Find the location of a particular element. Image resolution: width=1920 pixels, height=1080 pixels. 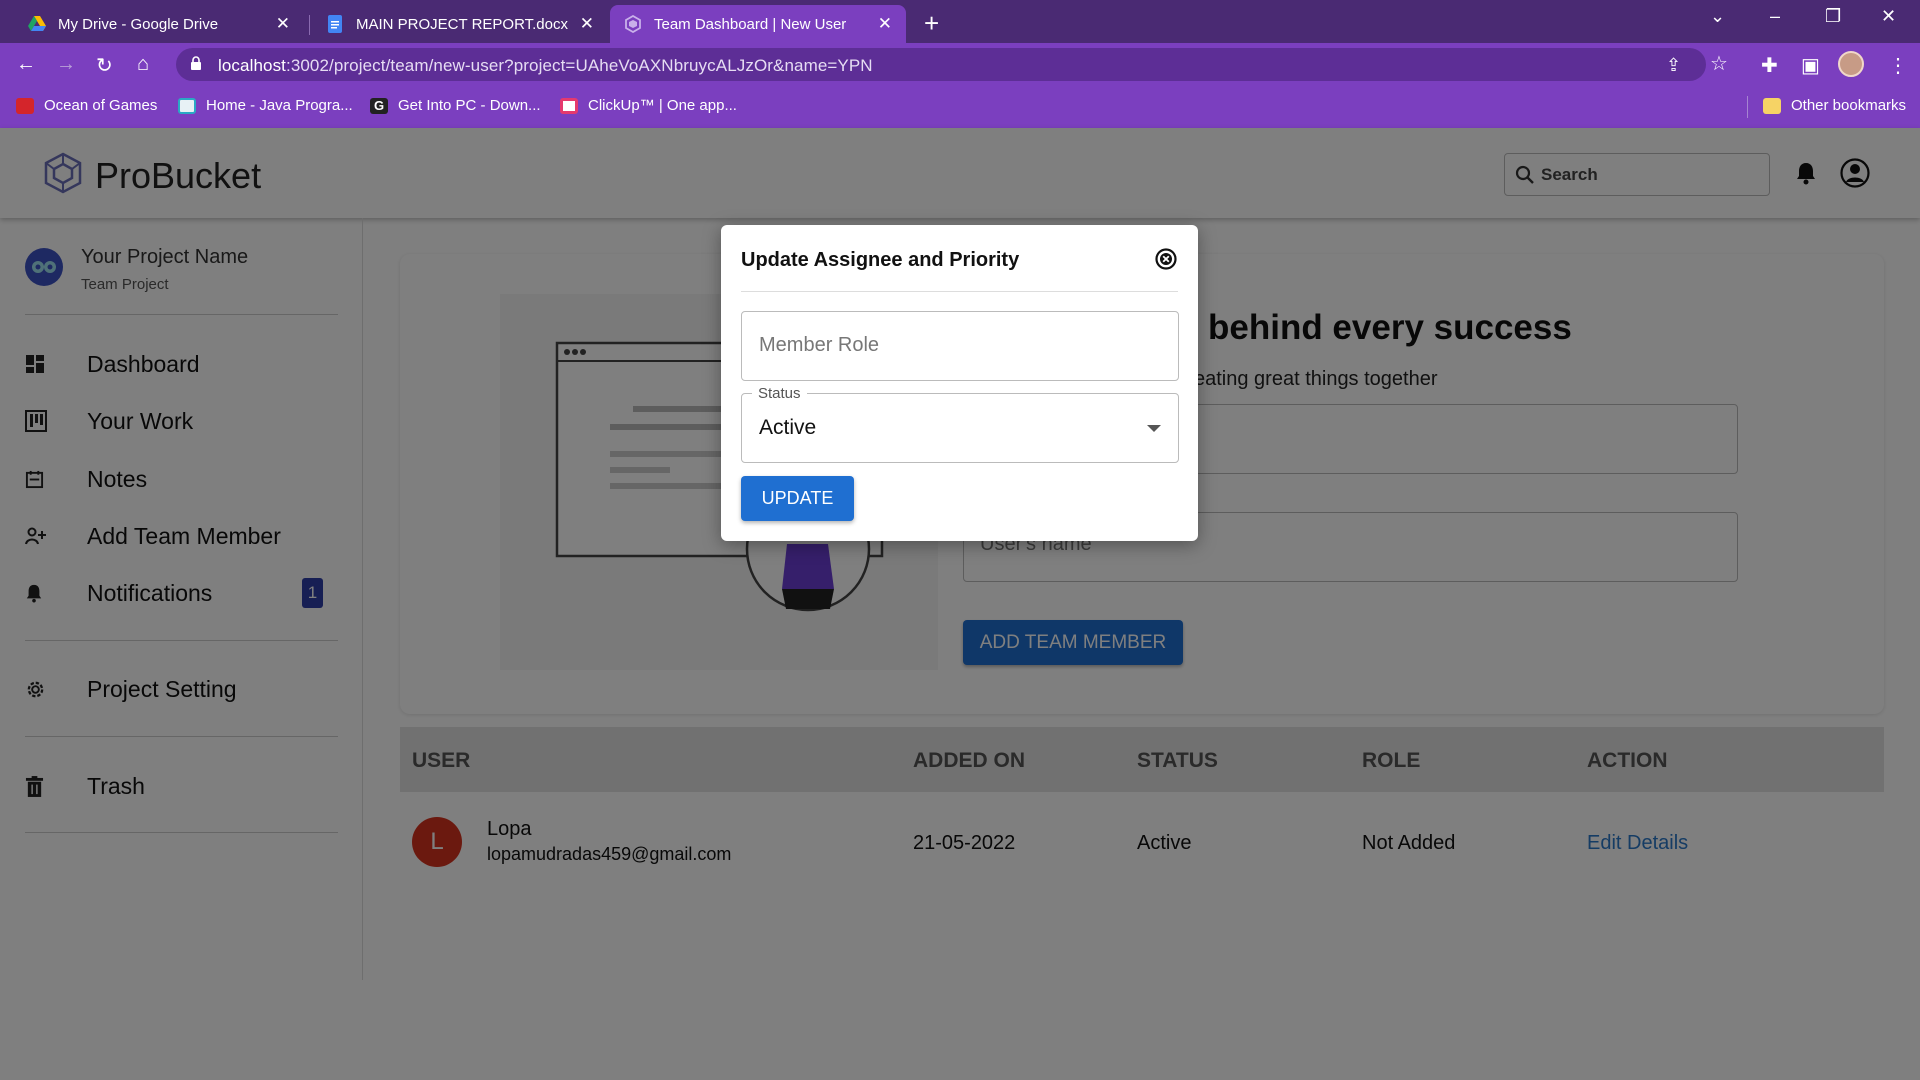

bookmark-label: Other bookmarks is located at coordinates (1849, 105).